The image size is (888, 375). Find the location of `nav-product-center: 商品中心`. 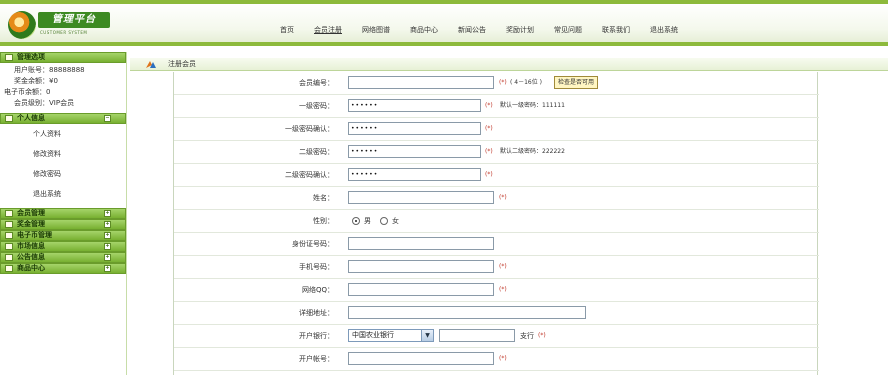

nav-product-center: 商品中心 is located at coordinates (424, 30).